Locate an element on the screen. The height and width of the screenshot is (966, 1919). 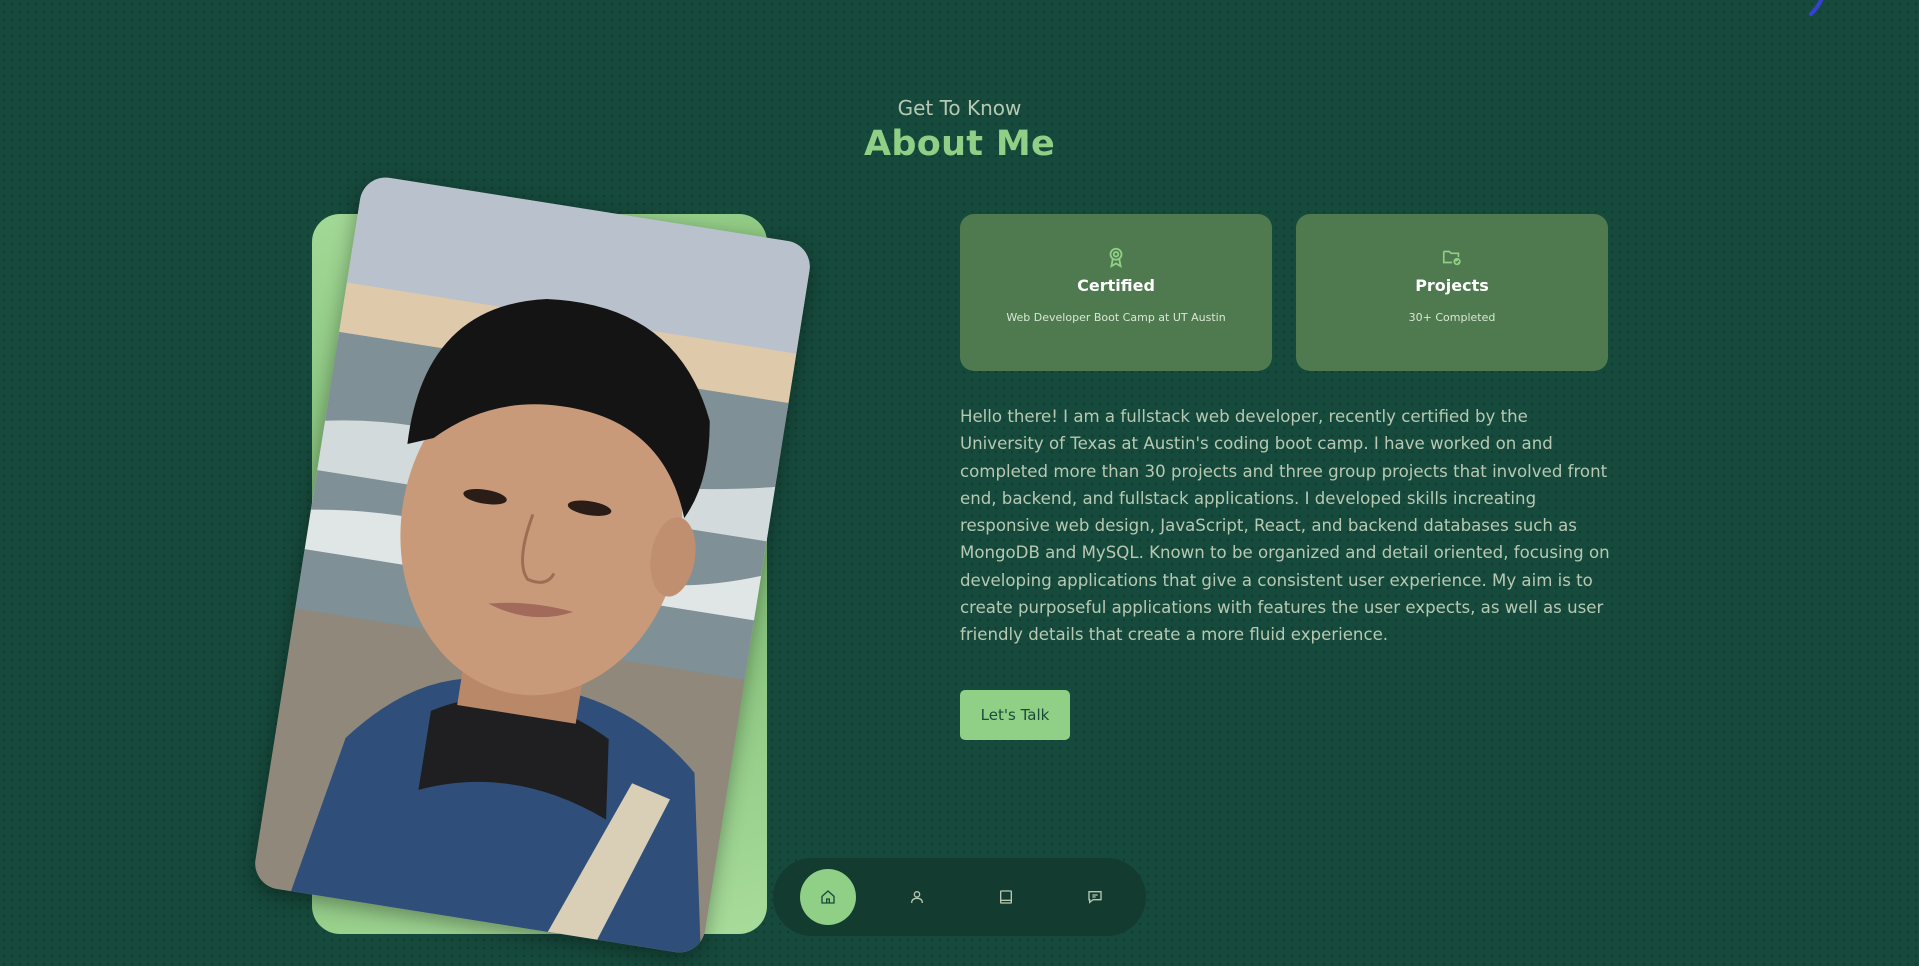
section-eyebrow: Get To Know is located at coordinates (959, 108).